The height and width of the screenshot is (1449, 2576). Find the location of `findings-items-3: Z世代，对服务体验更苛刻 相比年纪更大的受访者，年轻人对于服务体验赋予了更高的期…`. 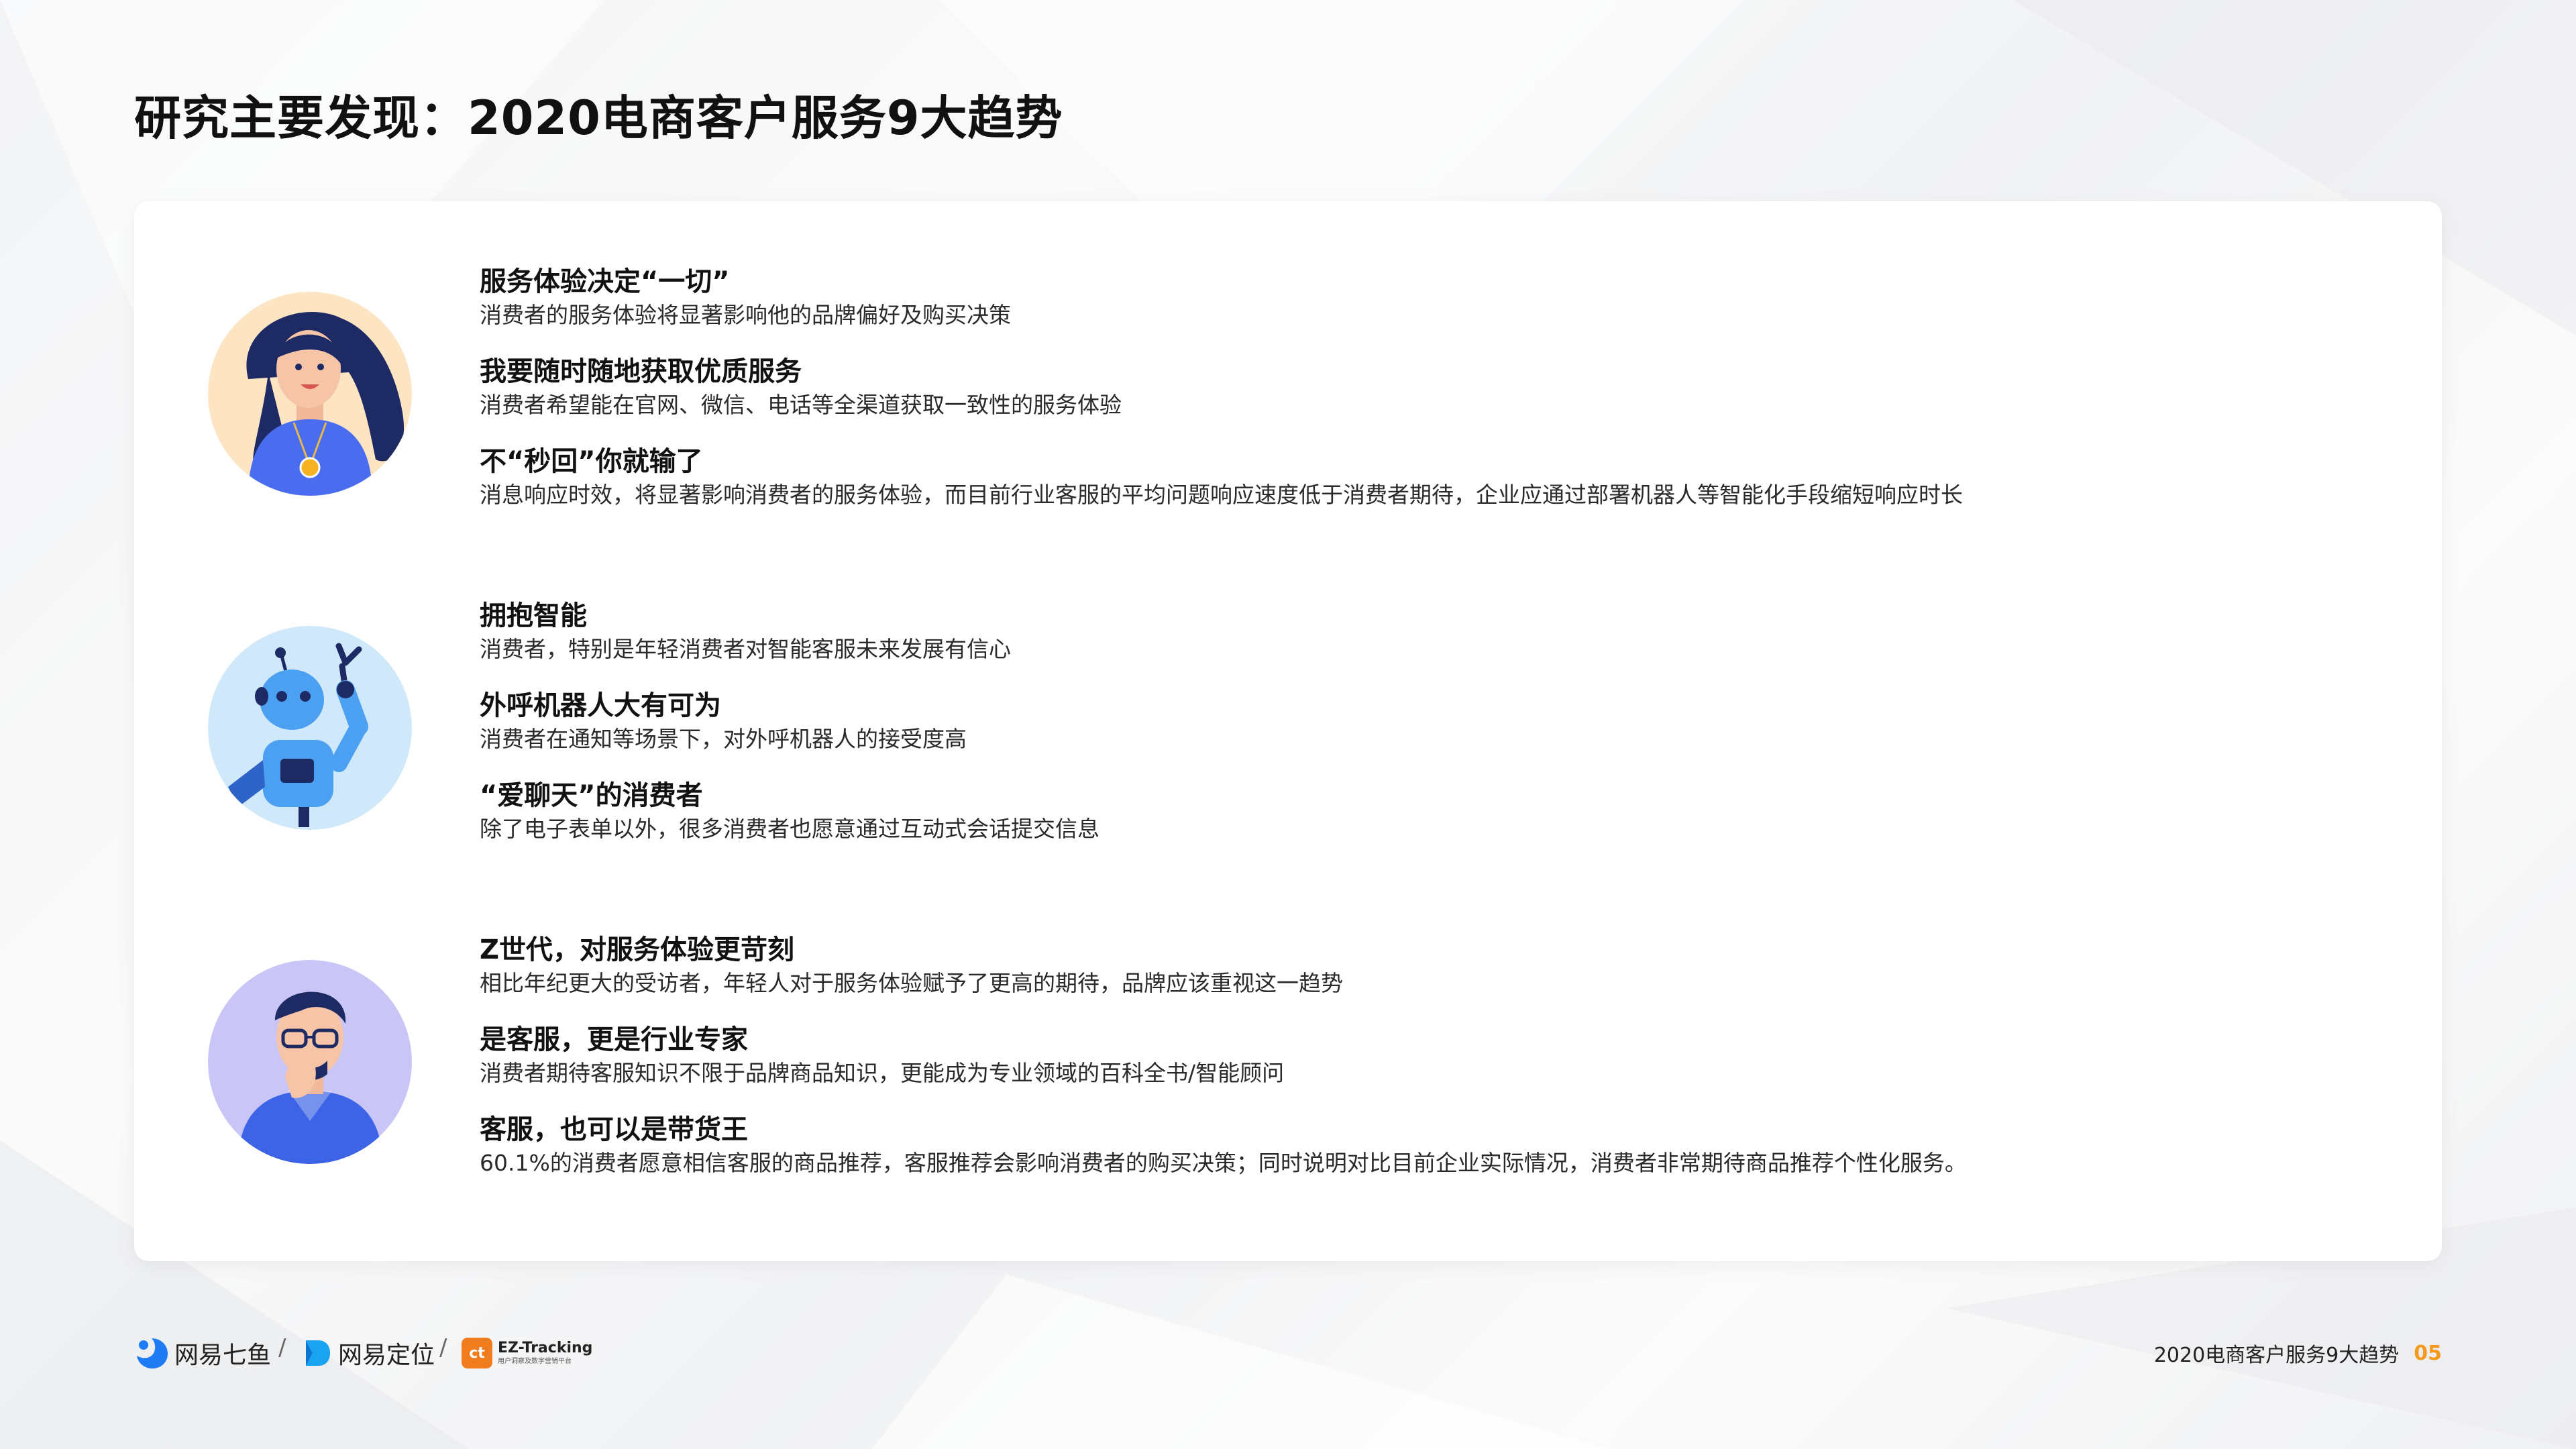

findings-items-3: Z世代，对服务体验更苛刻 相比年纪更大的受访者，年轻人对于服务体验赋予了更高的期… is located at coordinates (1419, 1068).